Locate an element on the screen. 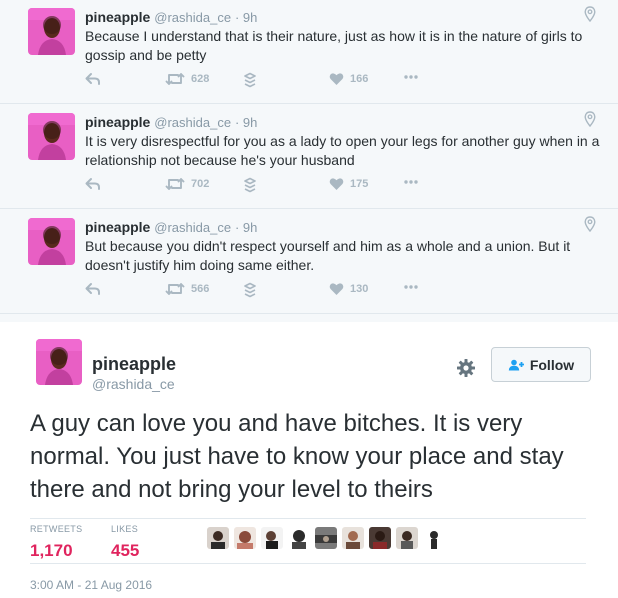 The width and height of the screenshot is (618, 598). follow-button: Follow is located at coordinates (541, 364).